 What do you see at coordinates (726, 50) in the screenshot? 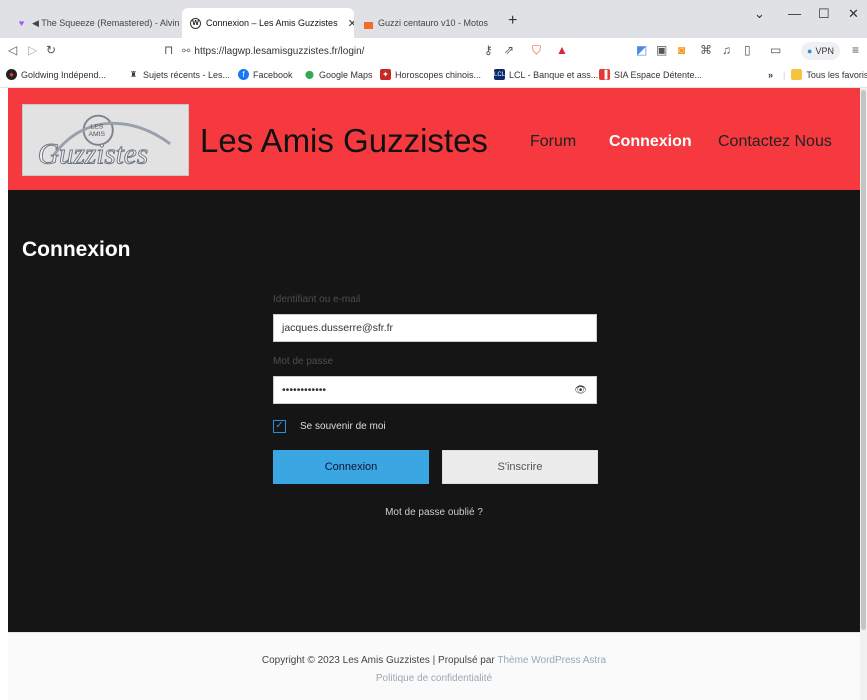
I see `music-icon: ♫` at bounding box center [726, 50].